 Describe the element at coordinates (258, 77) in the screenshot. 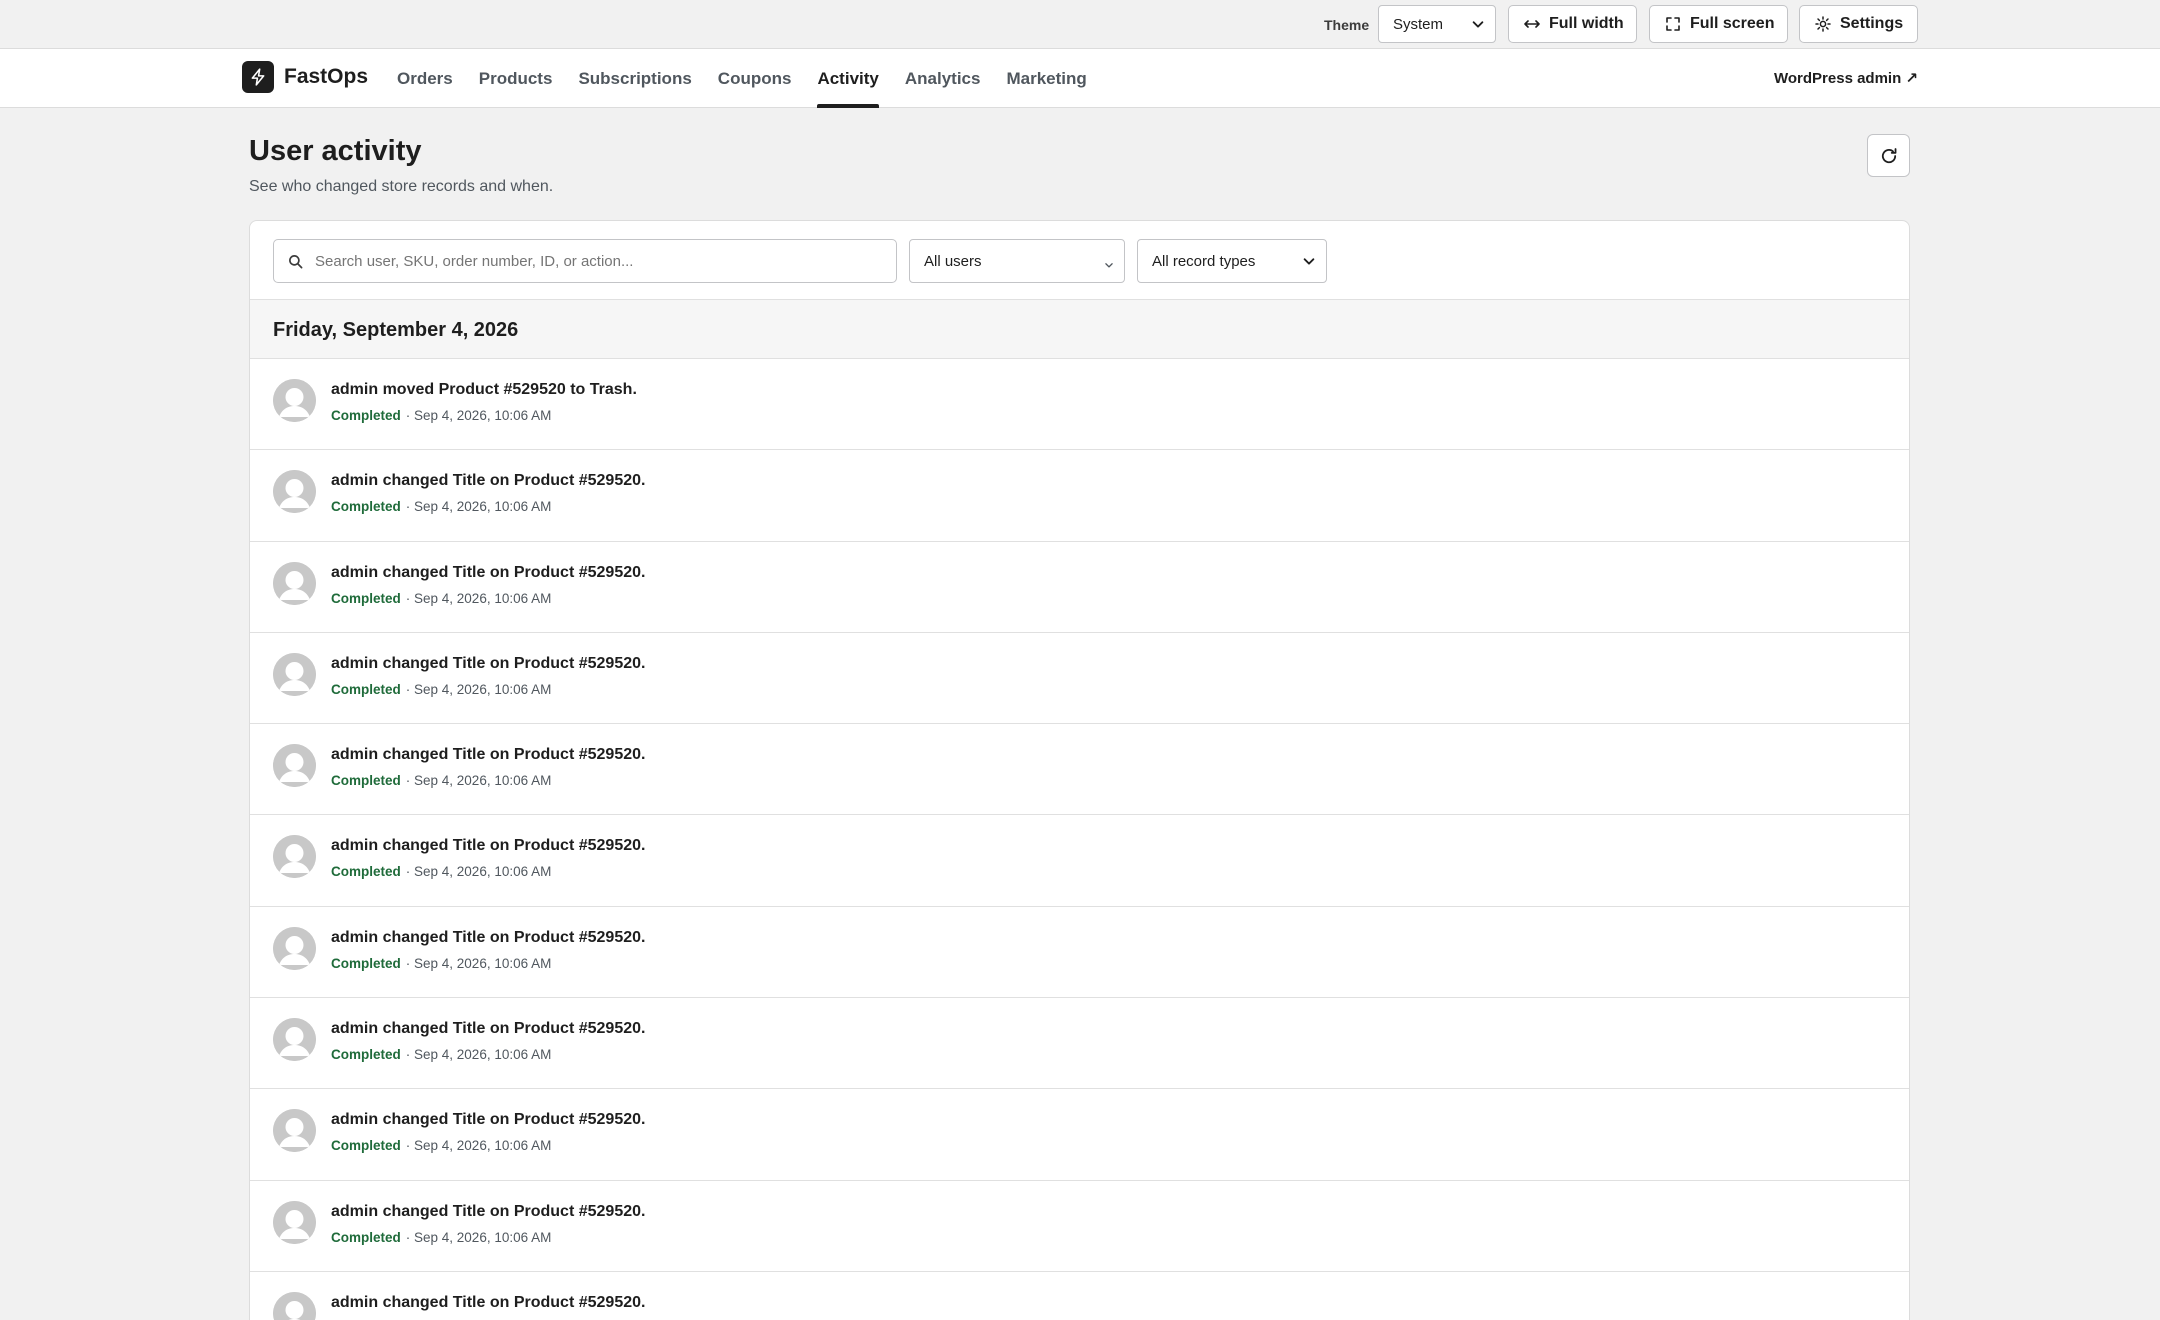

I see `lightning-bolt-icon` at that location.